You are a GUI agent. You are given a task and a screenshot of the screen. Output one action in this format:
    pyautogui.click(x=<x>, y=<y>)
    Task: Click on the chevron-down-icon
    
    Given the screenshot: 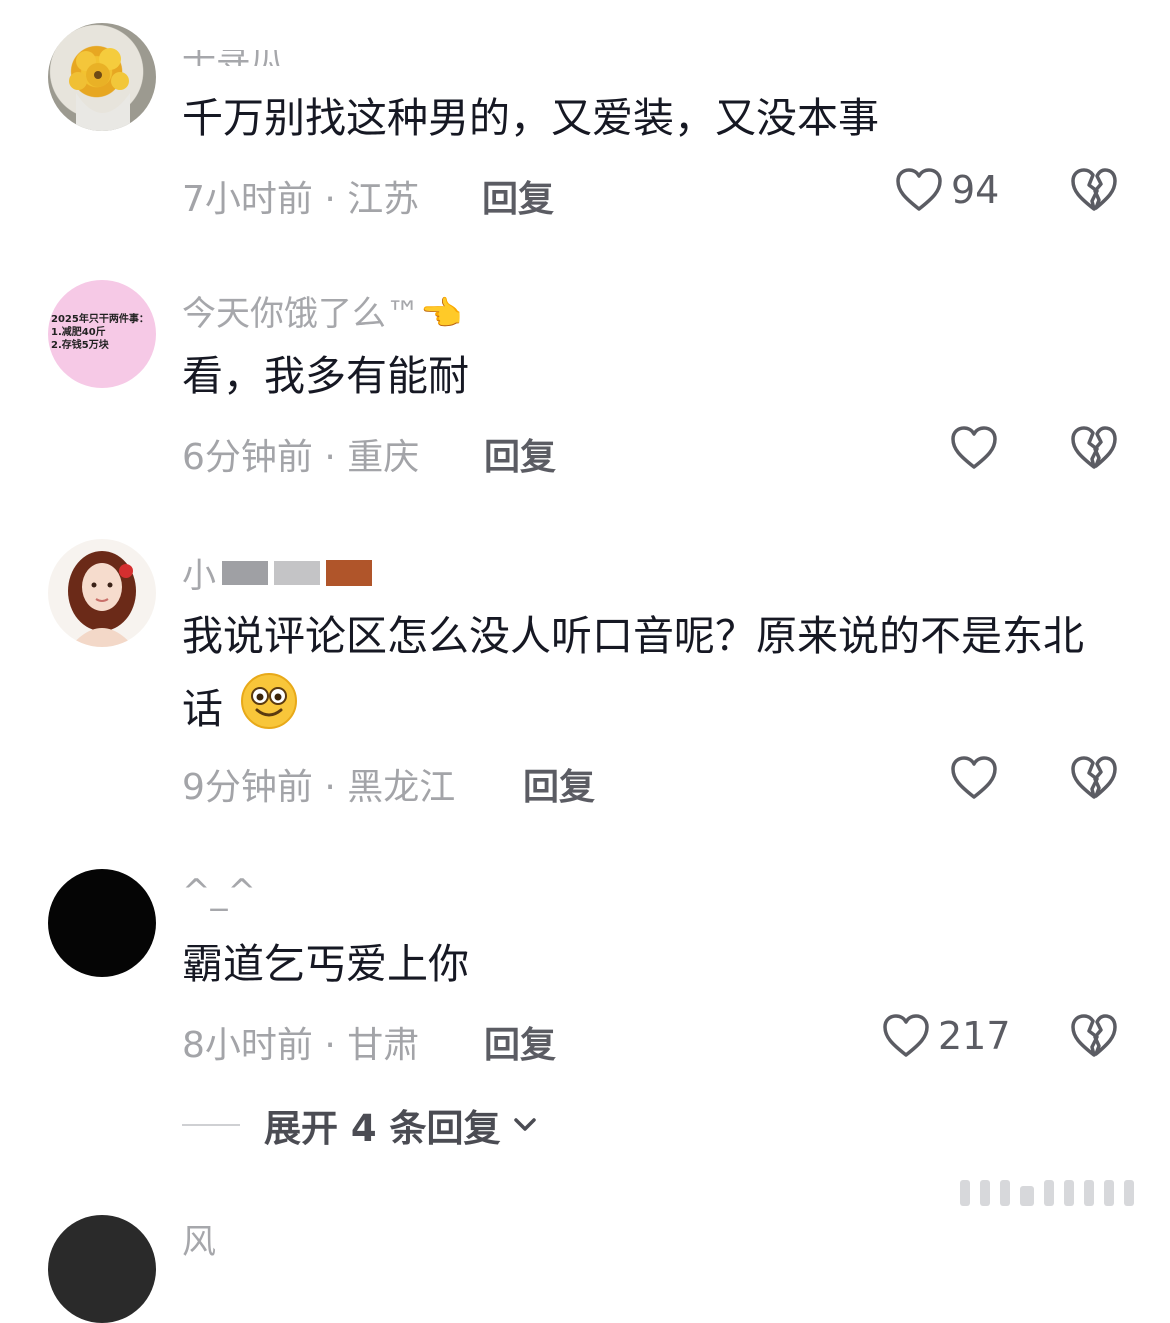 What is the action you would take?
    pyautogui.click(x=524, y=1124)
    